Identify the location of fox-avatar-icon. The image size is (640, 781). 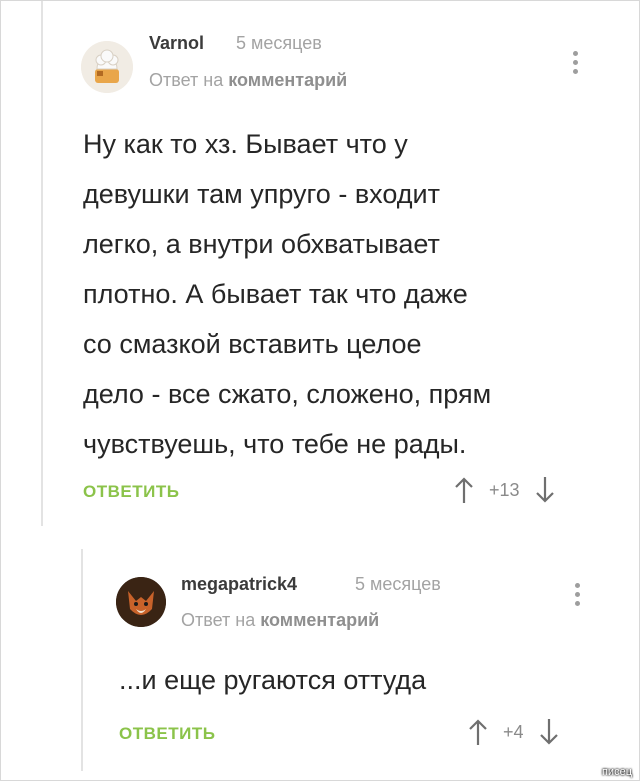
(141, 602).